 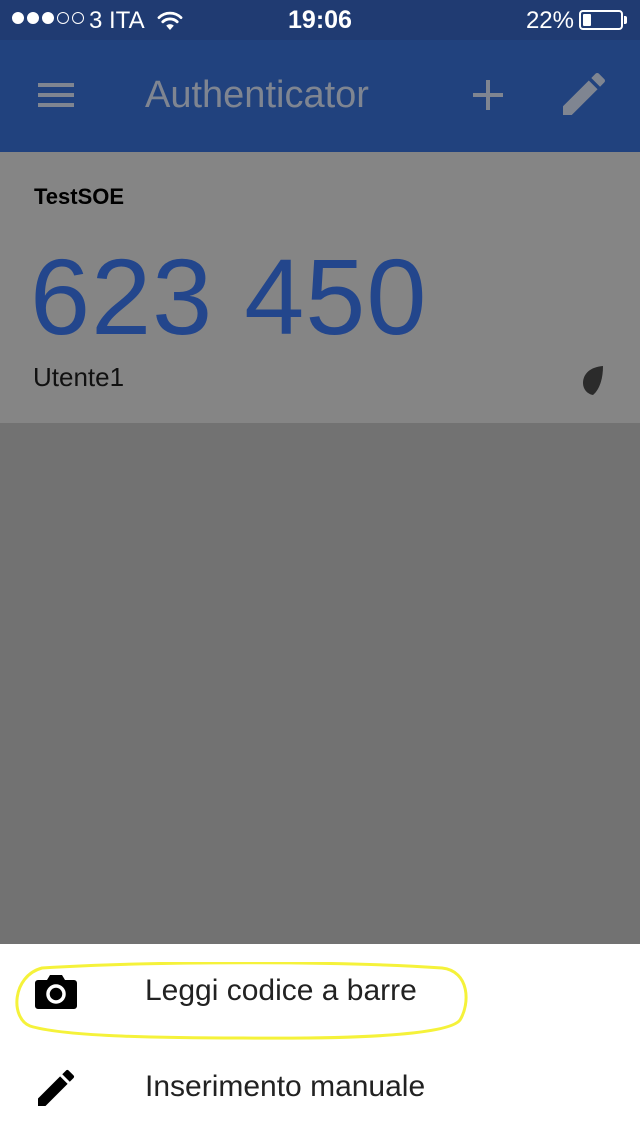 What do you see at coordinates (625, 20) in the screenshot?
I see `battery-tip` at bounding box center [625, 20].